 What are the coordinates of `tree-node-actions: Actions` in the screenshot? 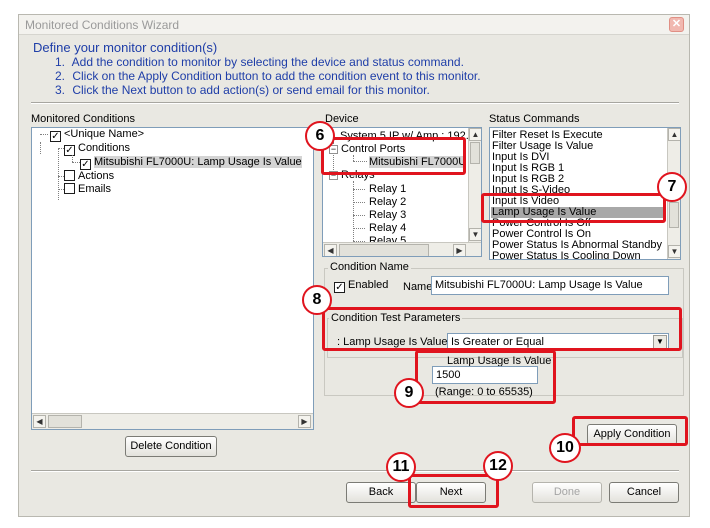 It's located at (89, 176).